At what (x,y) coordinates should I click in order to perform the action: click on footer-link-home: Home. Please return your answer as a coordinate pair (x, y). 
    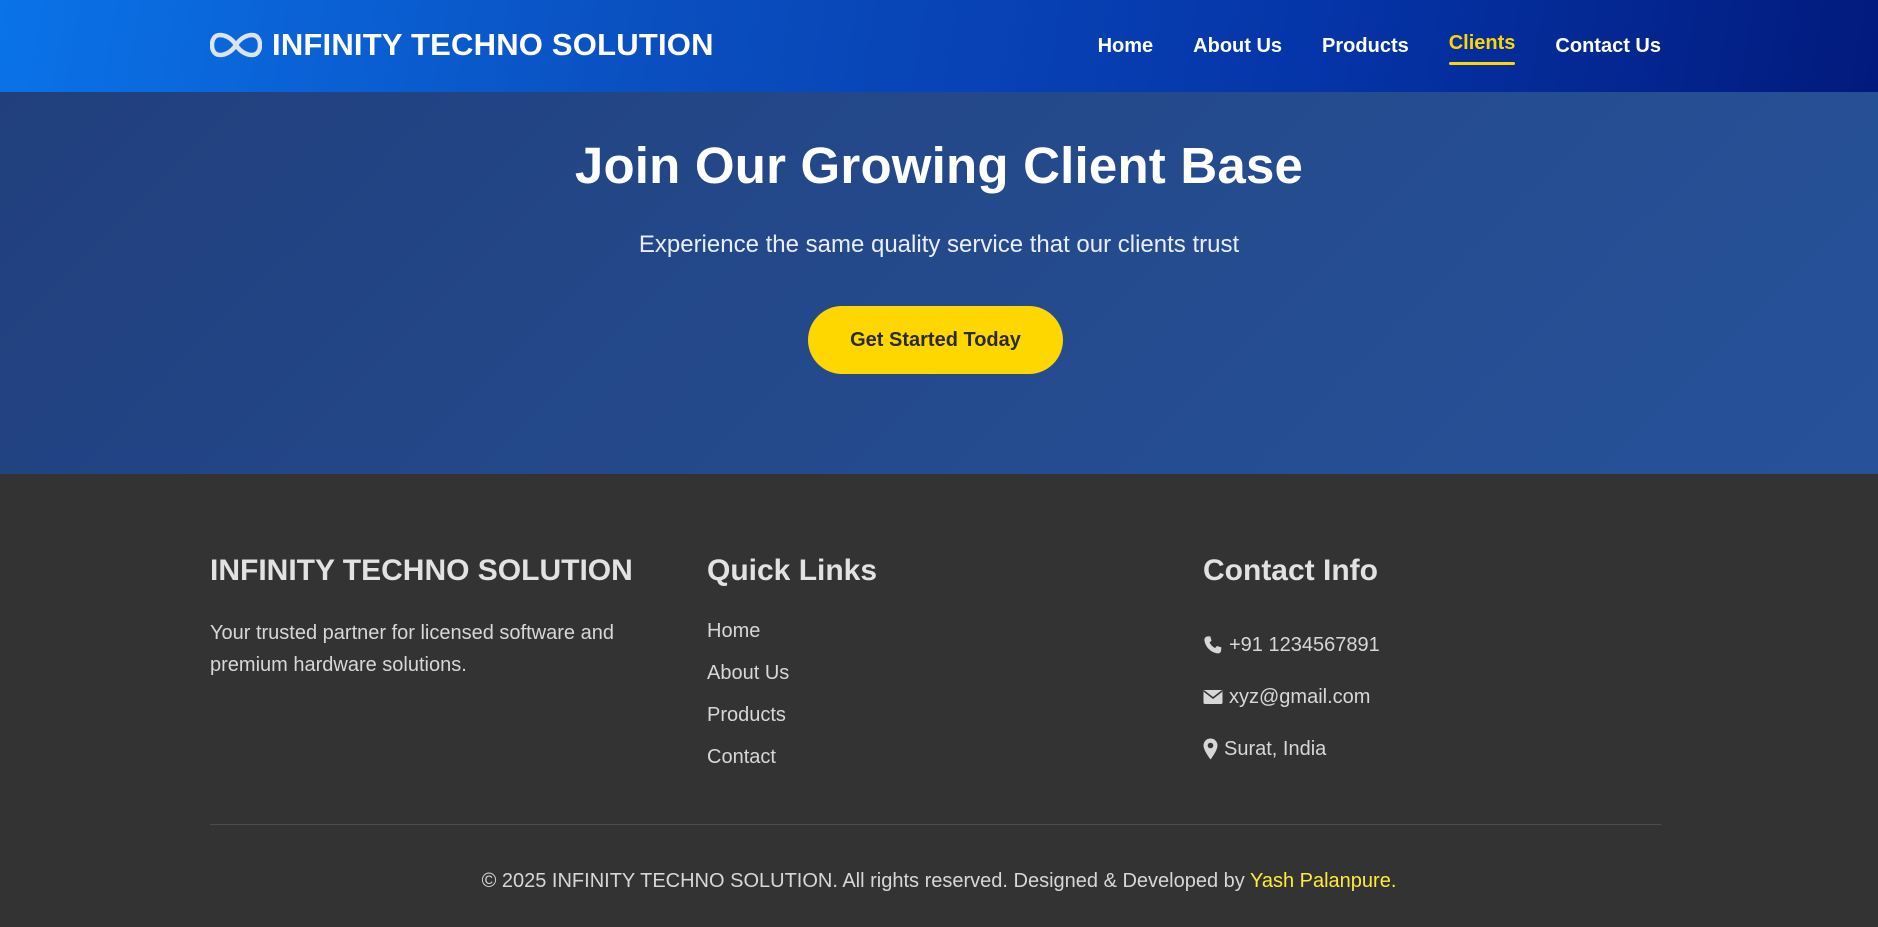
    Looking at the image, I should click on (748, 640).